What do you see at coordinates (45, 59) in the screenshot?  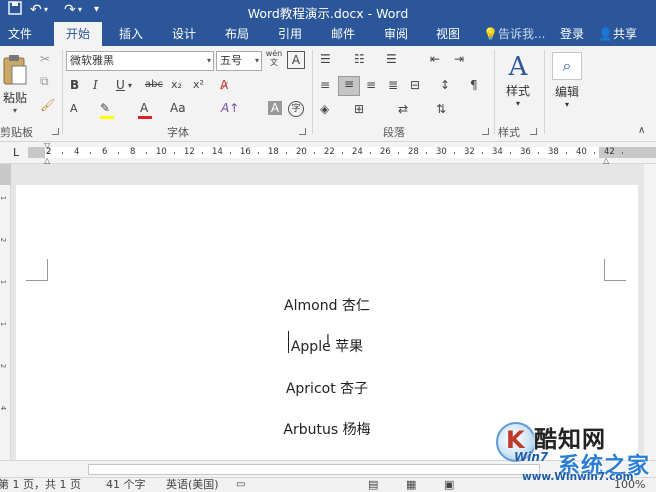 I see `cut-icon: ✂` at bounding box center [45, 59].